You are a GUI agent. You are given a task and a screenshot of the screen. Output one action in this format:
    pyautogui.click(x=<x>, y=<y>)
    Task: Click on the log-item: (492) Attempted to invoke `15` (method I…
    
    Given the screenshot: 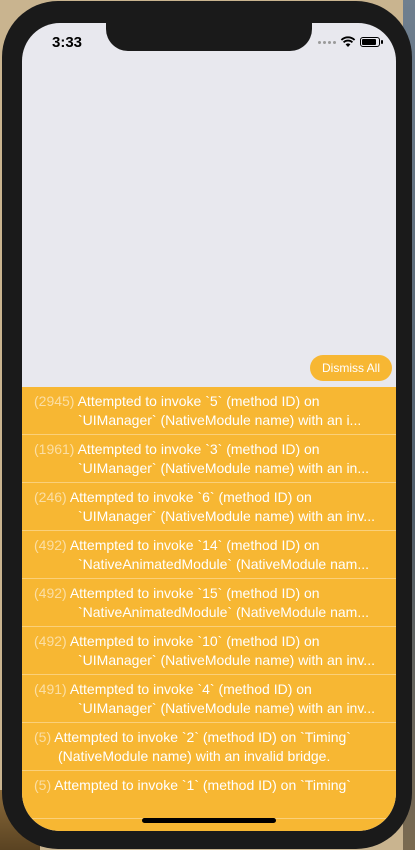 What is the action you would take?
    pyautogui.click(x=209, y=603)
    